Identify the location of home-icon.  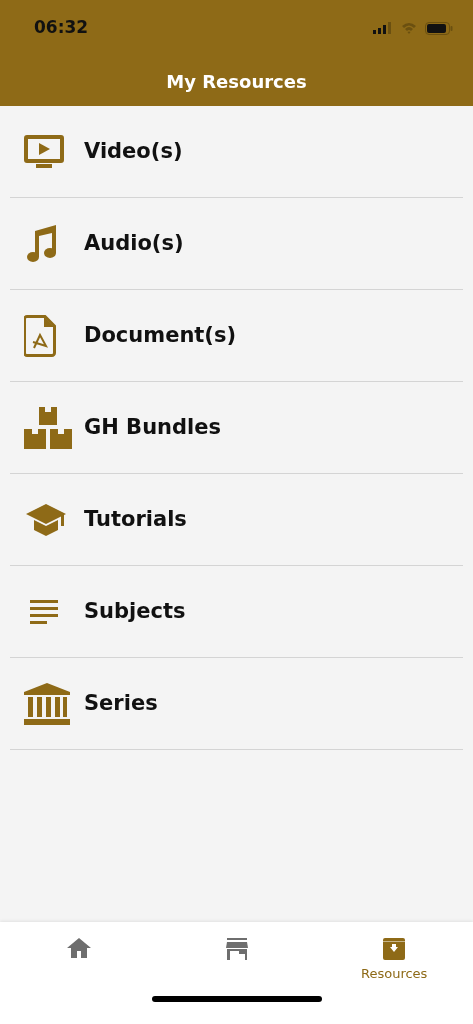
(78, 948).